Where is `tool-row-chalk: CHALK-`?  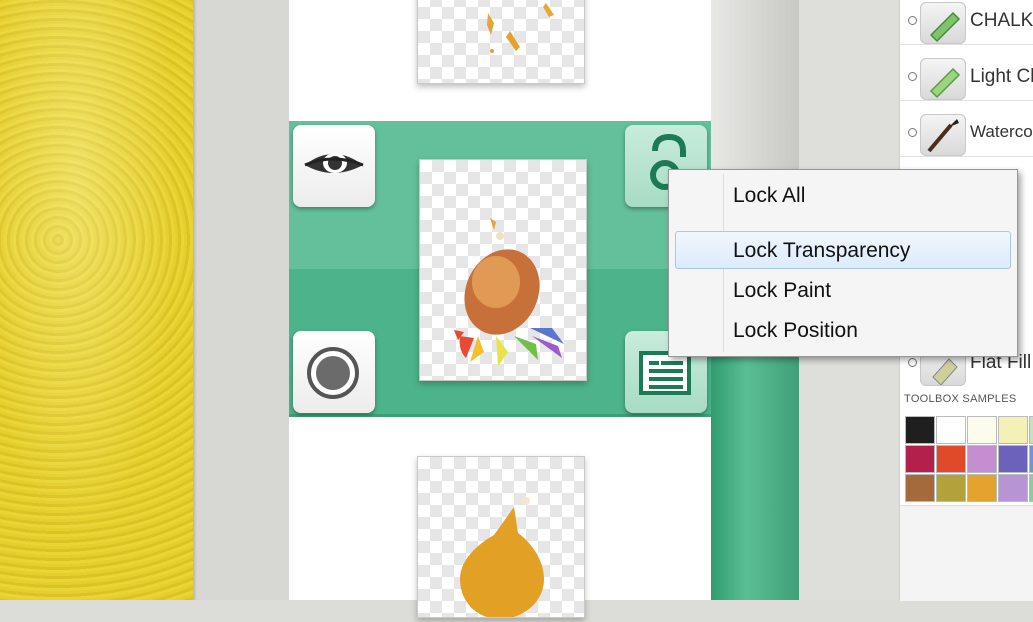 tool-row-chalk: CHALK- is located at coordinates (966, 22).